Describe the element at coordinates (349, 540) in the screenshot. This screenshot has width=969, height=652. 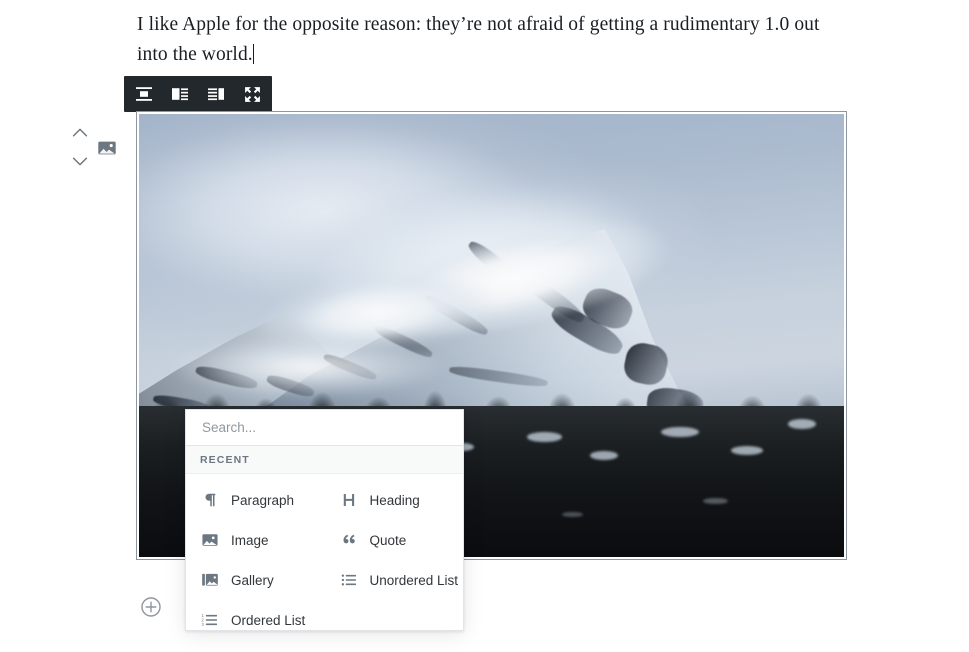
I see `quote-icon` at that location.